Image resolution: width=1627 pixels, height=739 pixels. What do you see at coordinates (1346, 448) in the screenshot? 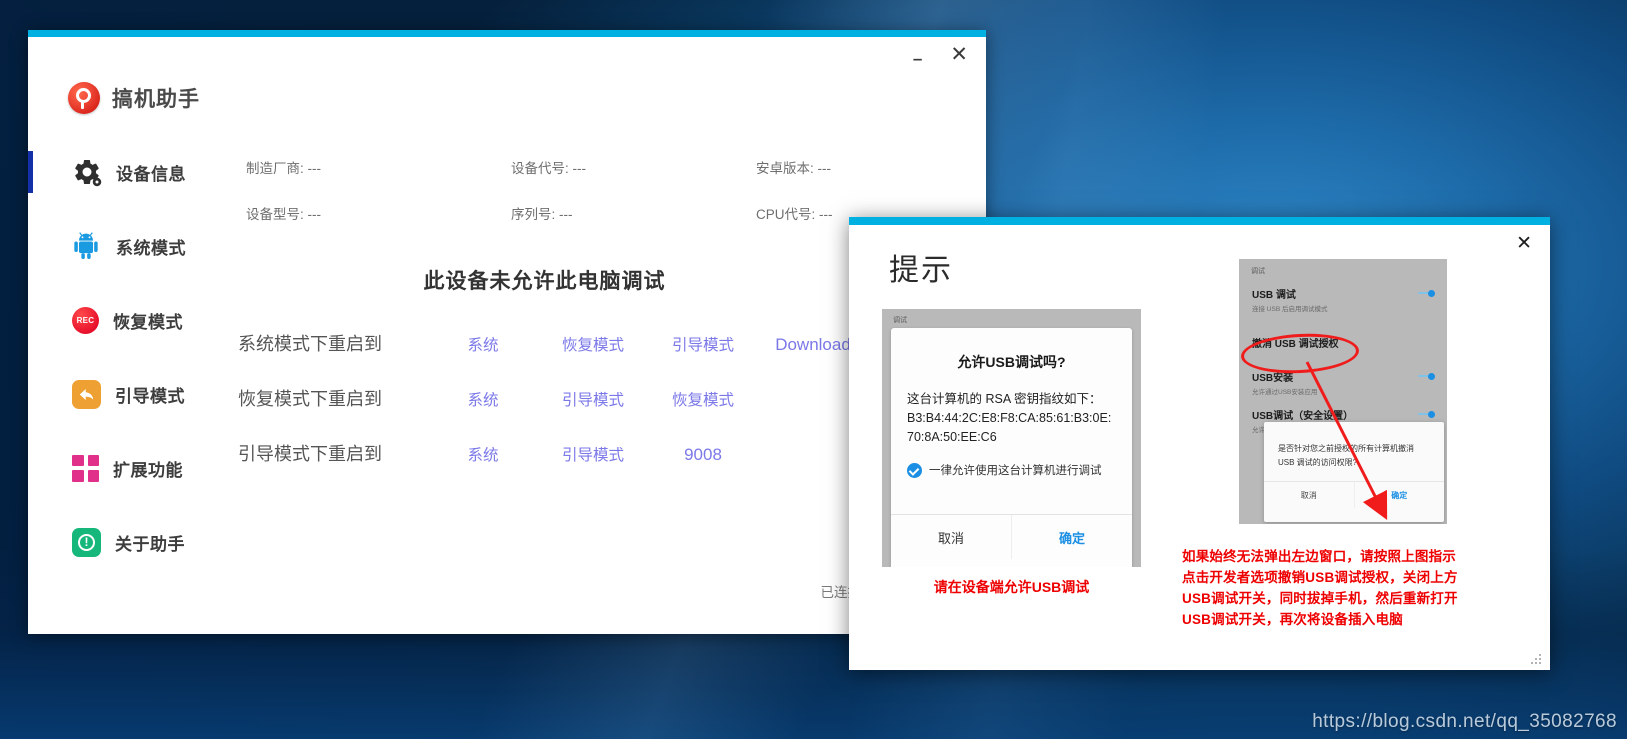
I see `revoke-question-line1: 是否针对您之前授权的所有计算机撤消` at bounding box center [1346, 448].